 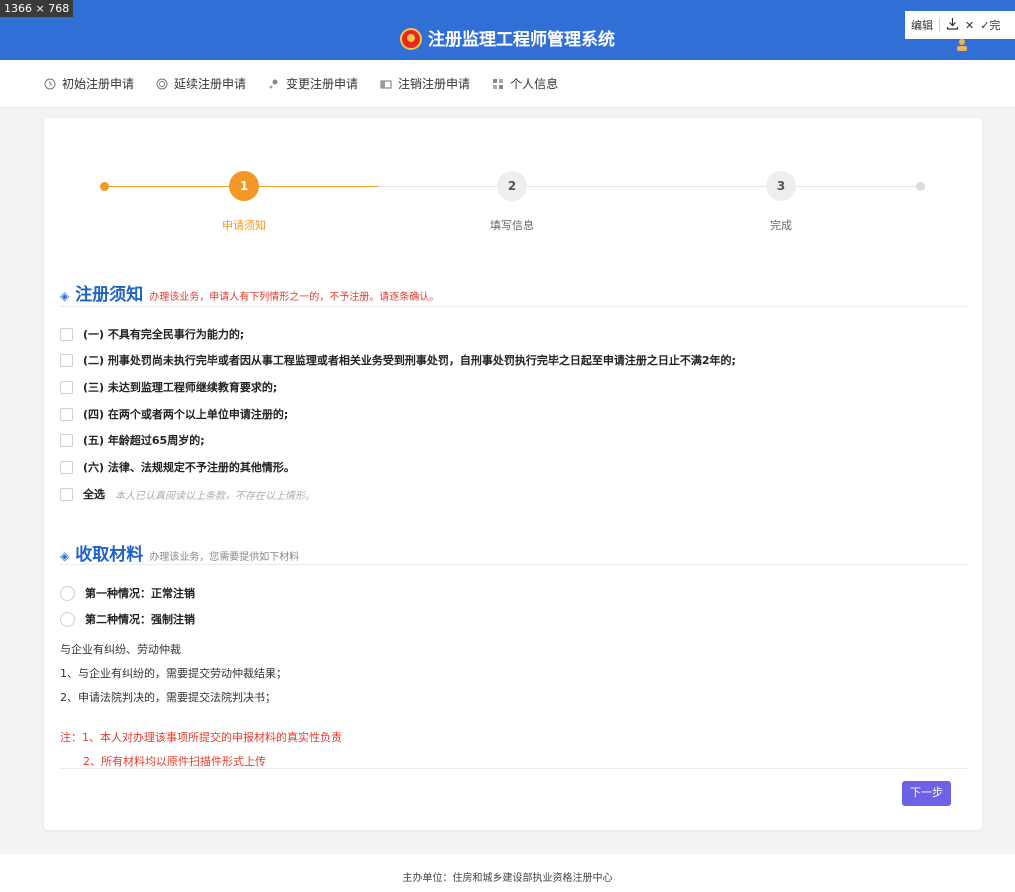 I want to click on nav-item-label: 变更注册申请, so click(x=322, y=84).